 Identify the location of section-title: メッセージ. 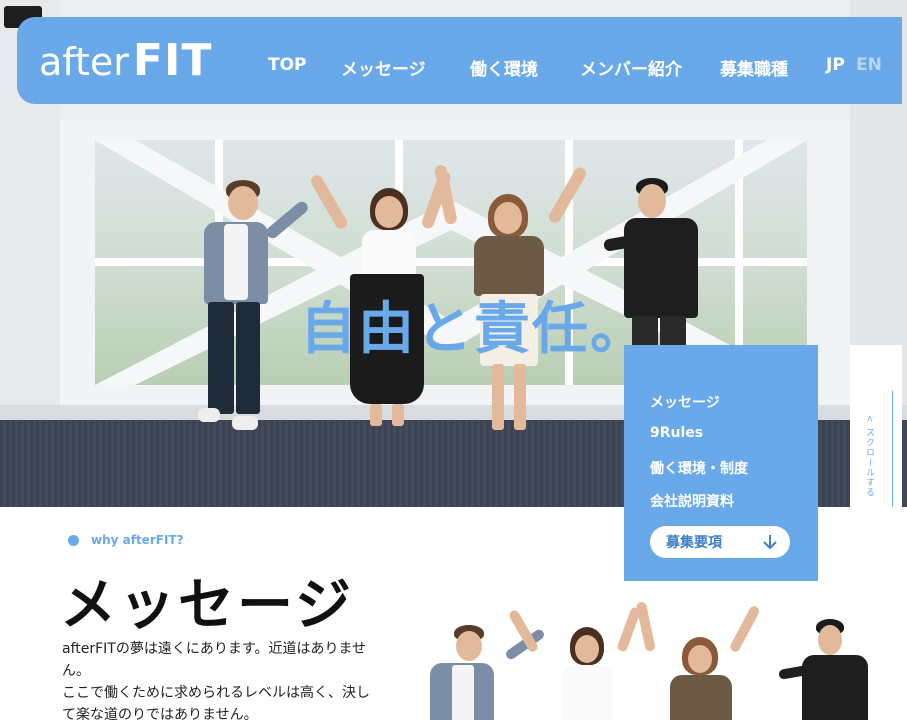
(207, 605).